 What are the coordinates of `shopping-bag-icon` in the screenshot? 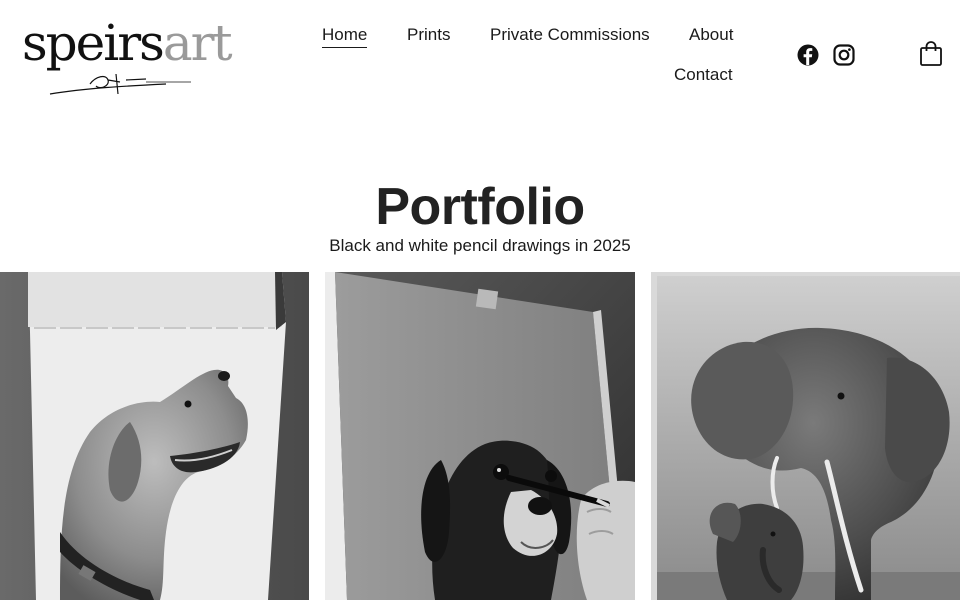 It's located at (931, 54).